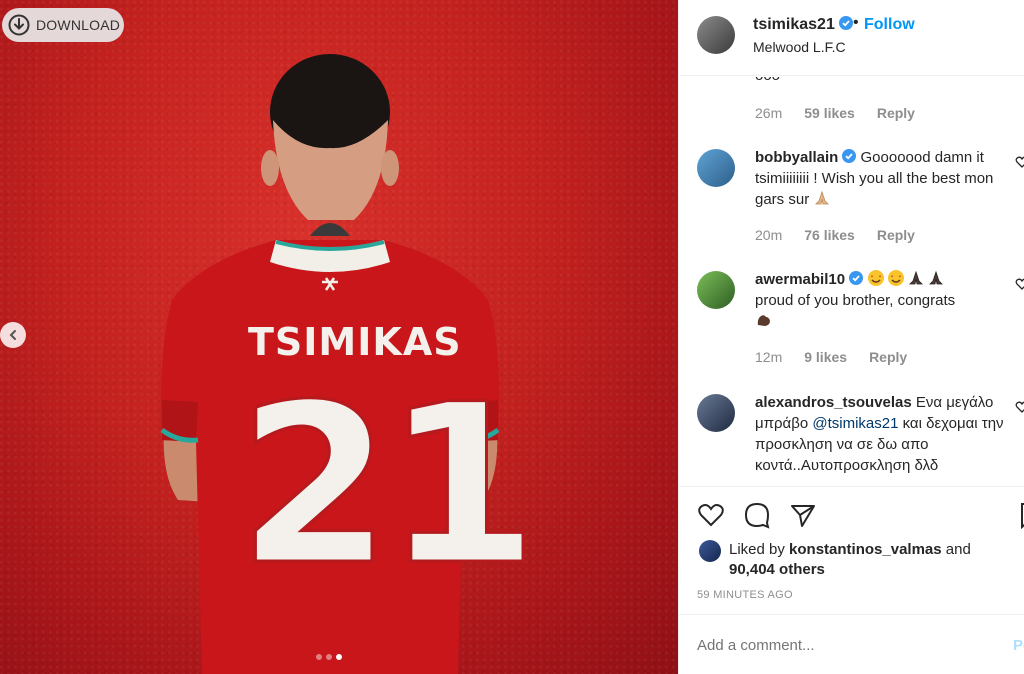 This screenshot has height=674, width=1024. Describe the element at coordinates (716, 35) in the screenshot. I see `author-avatar` at that location.